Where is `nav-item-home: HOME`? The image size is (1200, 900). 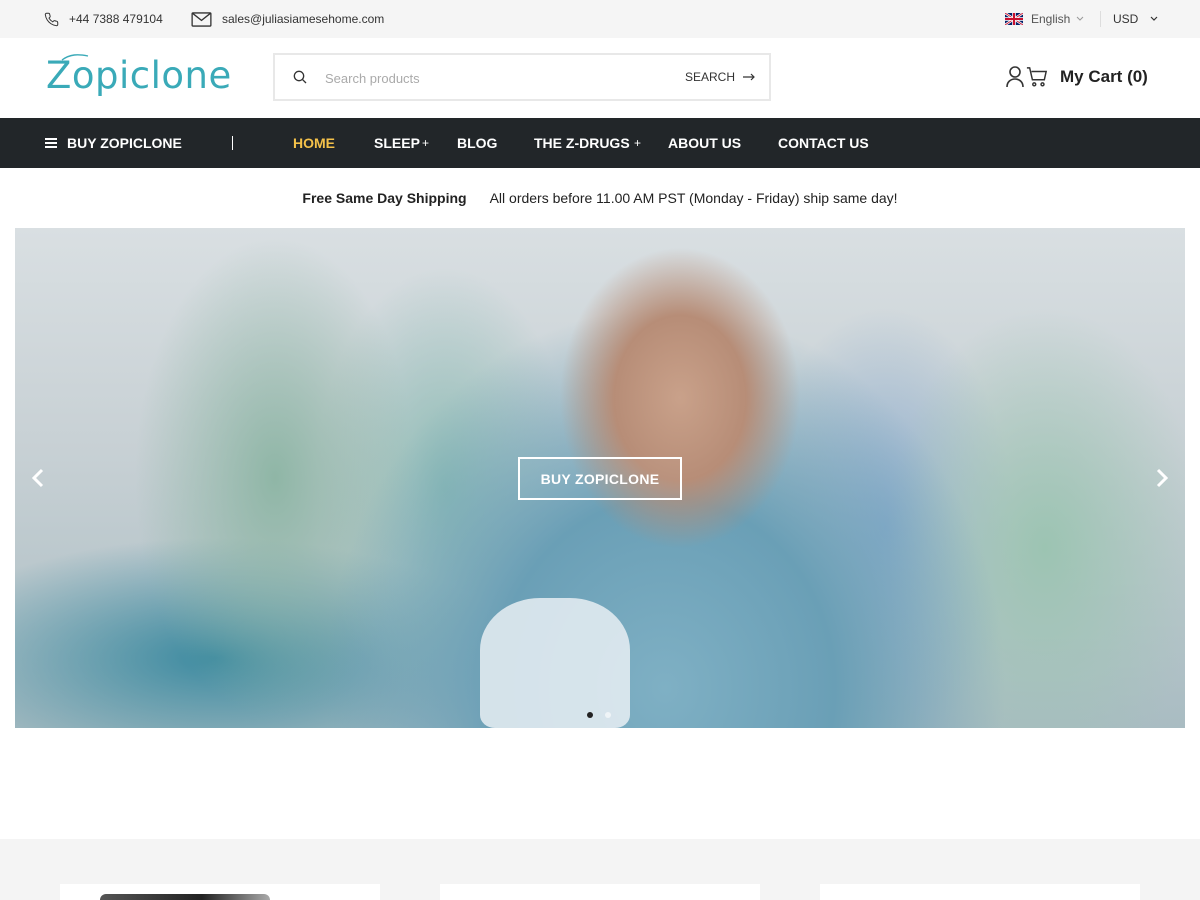
nav-item-home: HOME is located at coordinates (314, 143).